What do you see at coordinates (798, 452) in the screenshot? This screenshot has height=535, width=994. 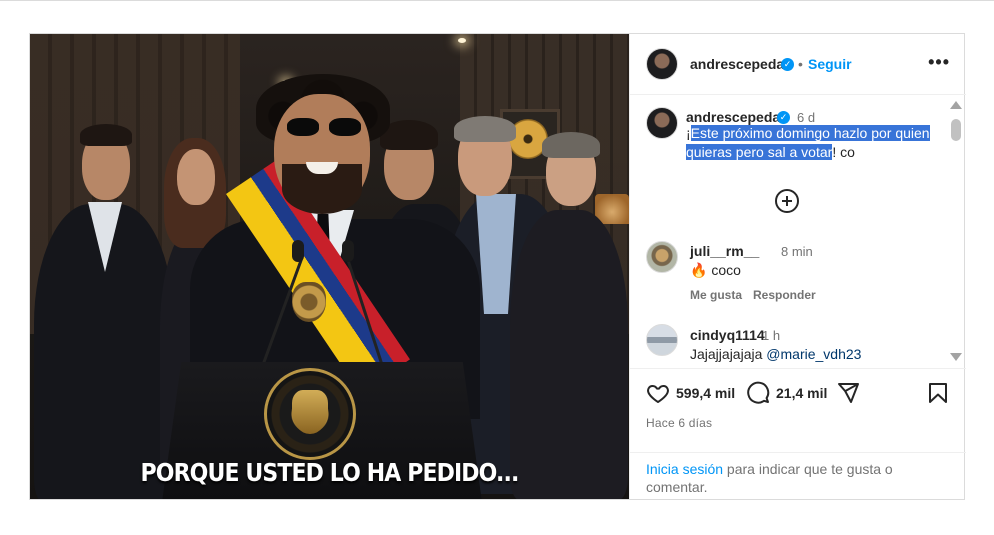 I see `divider` at bounding box center [798, 452].